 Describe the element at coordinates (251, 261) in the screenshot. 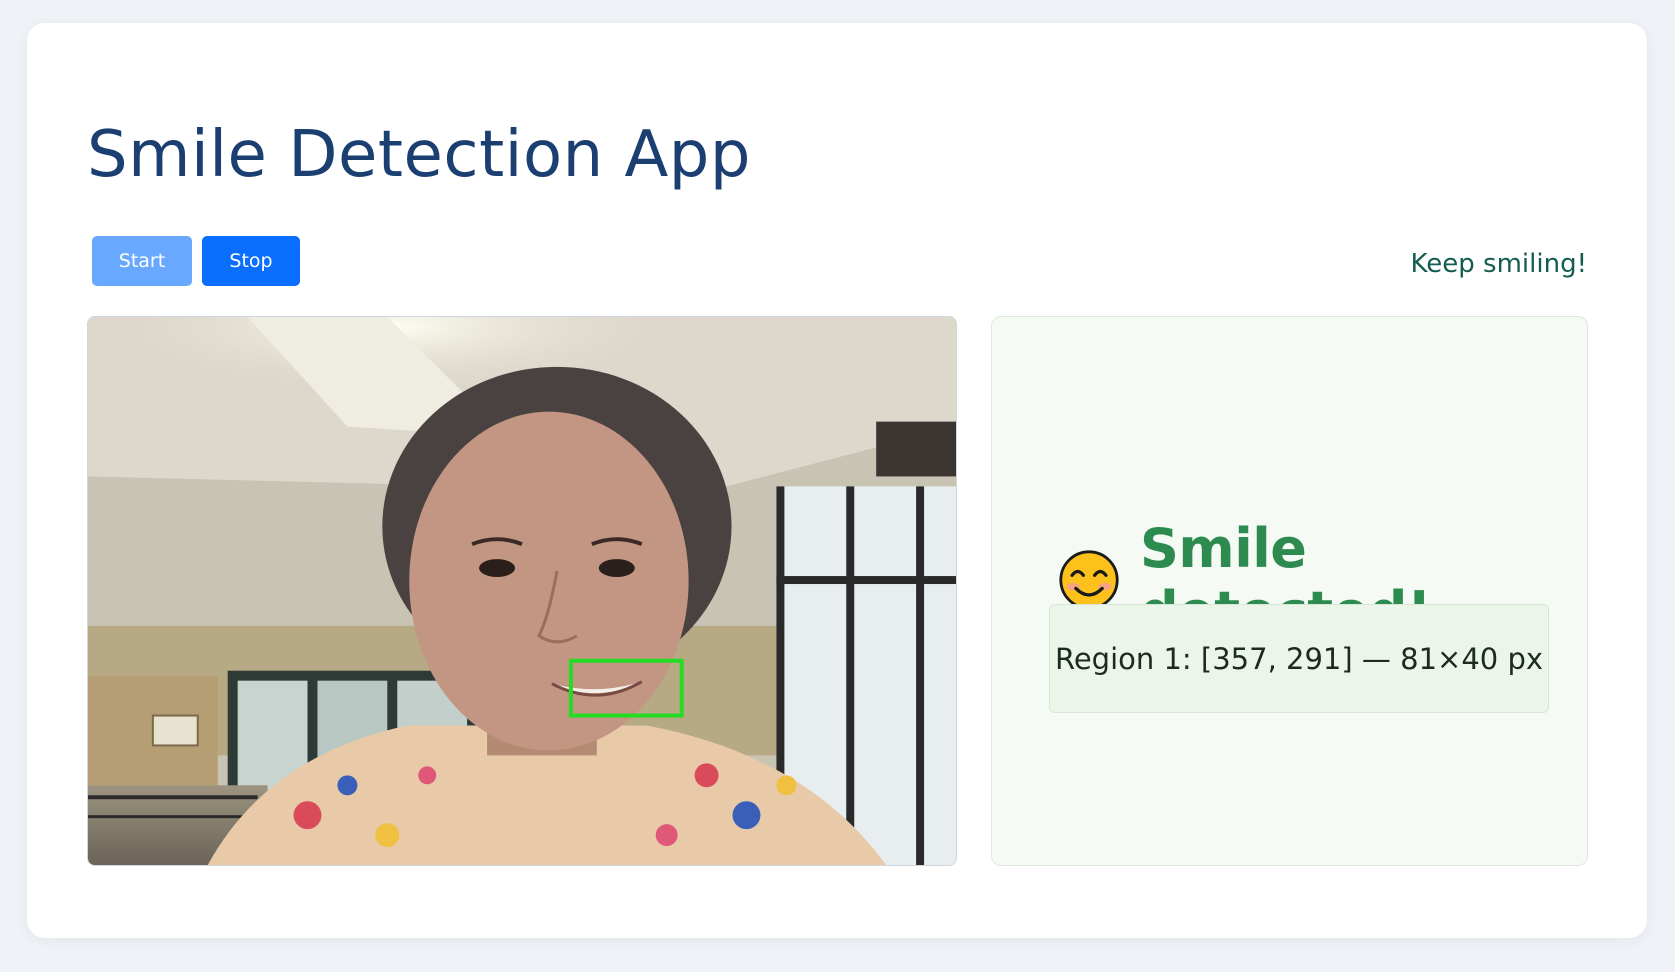

I see `stop-button: Stop` at that location.